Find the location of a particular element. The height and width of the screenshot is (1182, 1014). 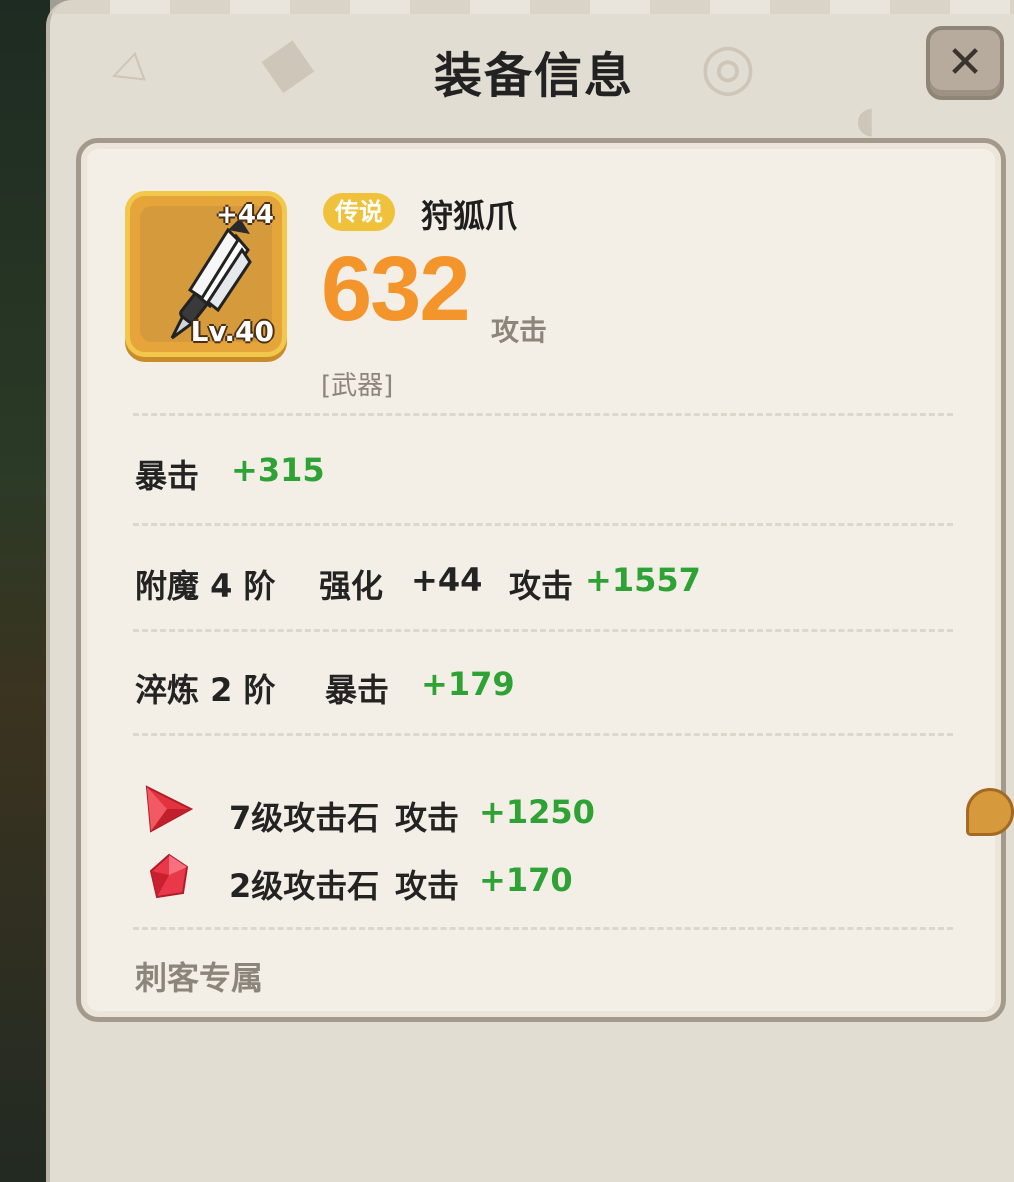

gem-1-value: +1250 is located at coordinates (537, 812).